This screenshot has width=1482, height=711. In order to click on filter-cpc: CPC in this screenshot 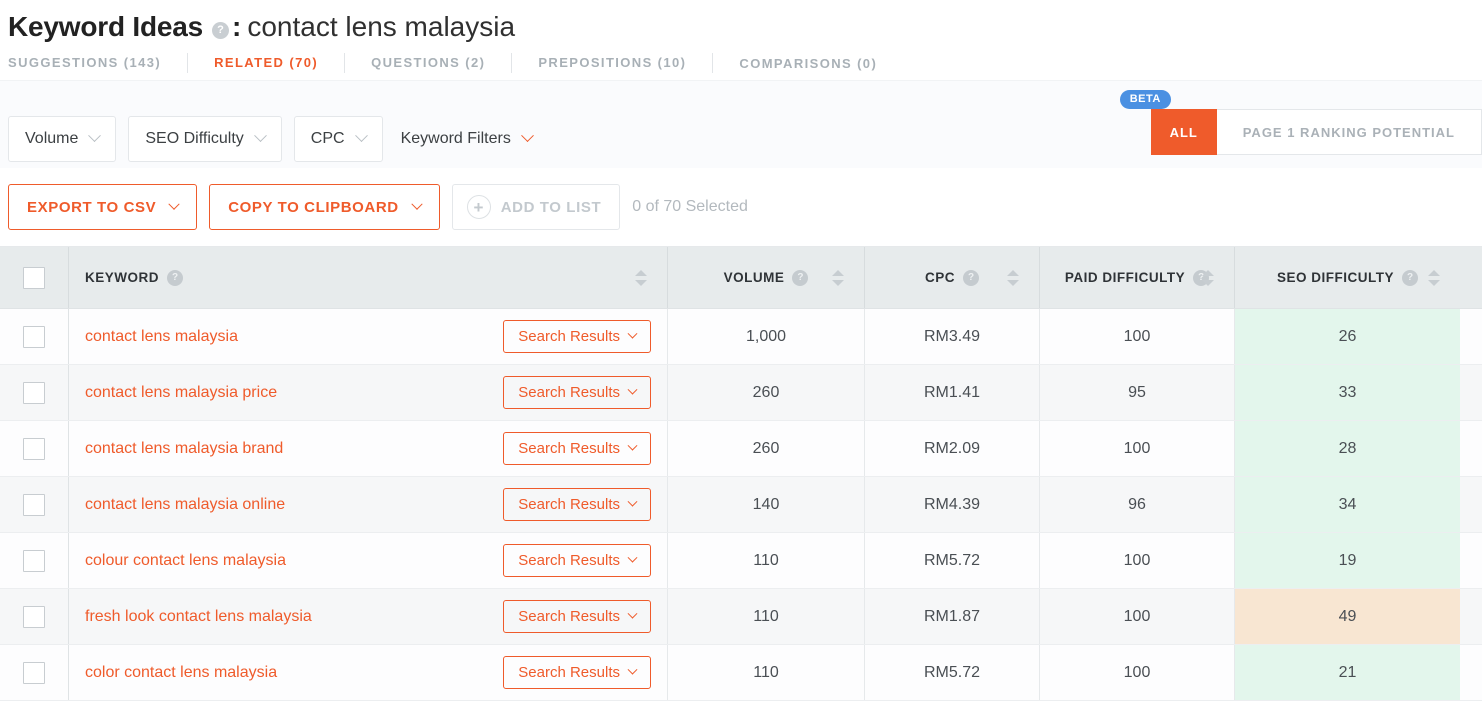, I will do `click(338, 138)`.